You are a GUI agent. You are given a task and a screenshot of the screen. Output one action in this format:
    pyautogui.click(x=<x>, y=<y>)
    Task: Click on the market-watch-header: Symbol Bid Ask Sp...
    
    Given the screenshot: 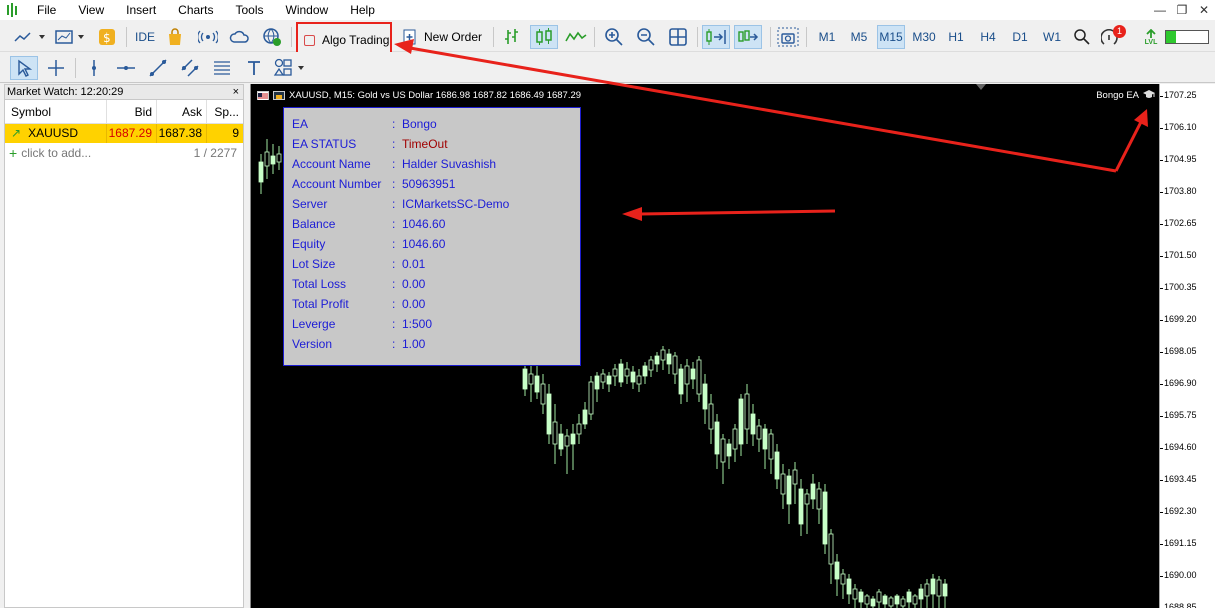 What is the action you would take?
    pyautogui.click(x=124, y=112)
    